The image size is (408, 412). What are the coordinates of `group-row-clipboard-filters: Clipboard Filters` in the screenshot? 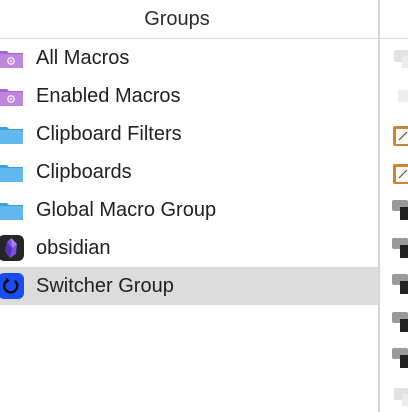 It's located at (189, 134).